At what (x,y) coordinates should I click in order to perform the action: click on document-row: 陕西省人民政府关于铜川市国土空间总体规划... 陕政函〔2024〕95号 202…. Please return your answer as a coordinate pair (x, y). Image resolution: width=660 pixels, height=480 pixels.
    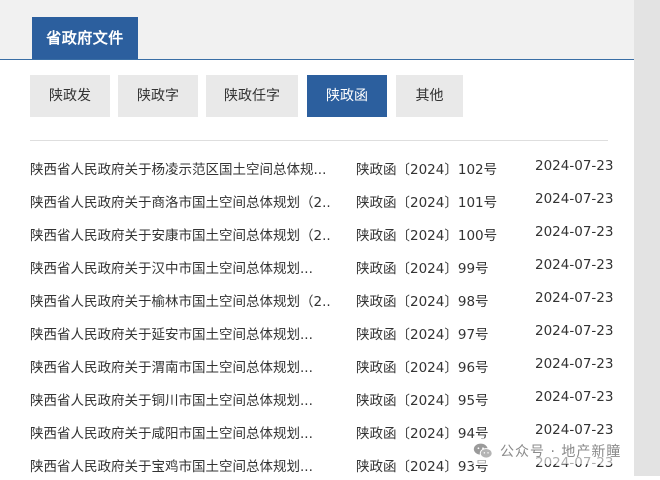
    Looking at the image, I should click on (317, 397).